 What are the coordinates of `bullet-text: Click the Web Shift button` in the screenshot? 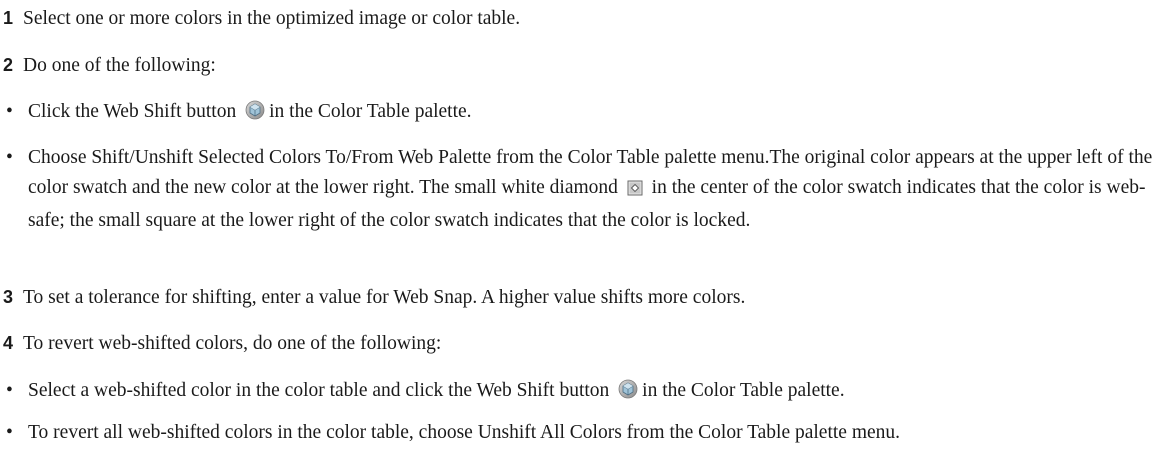 It's located at (132, 111).